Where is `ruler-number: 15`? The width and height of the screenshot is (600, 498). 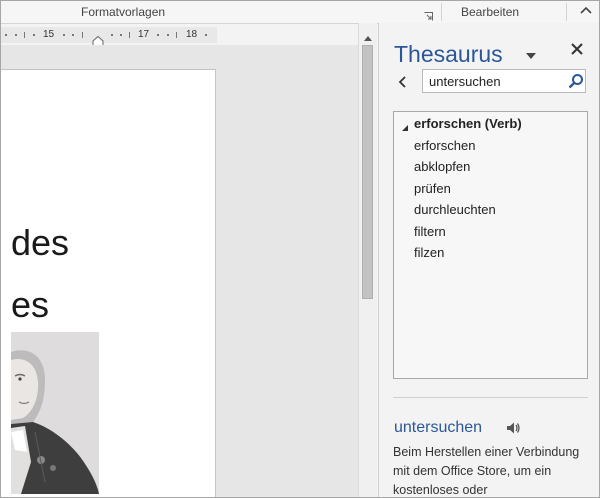
ruler-number: 15 is located at coordinates (49, 34).